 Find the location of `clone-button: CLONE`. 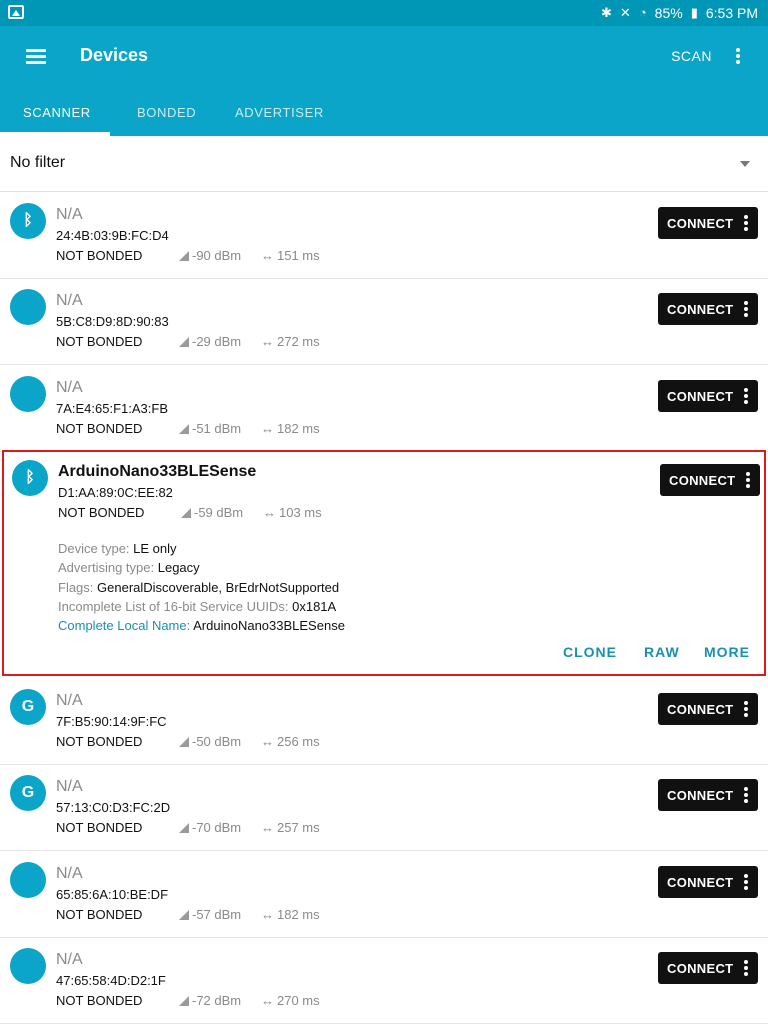

clone-button: CLONE is located at coordinates (590, 652).